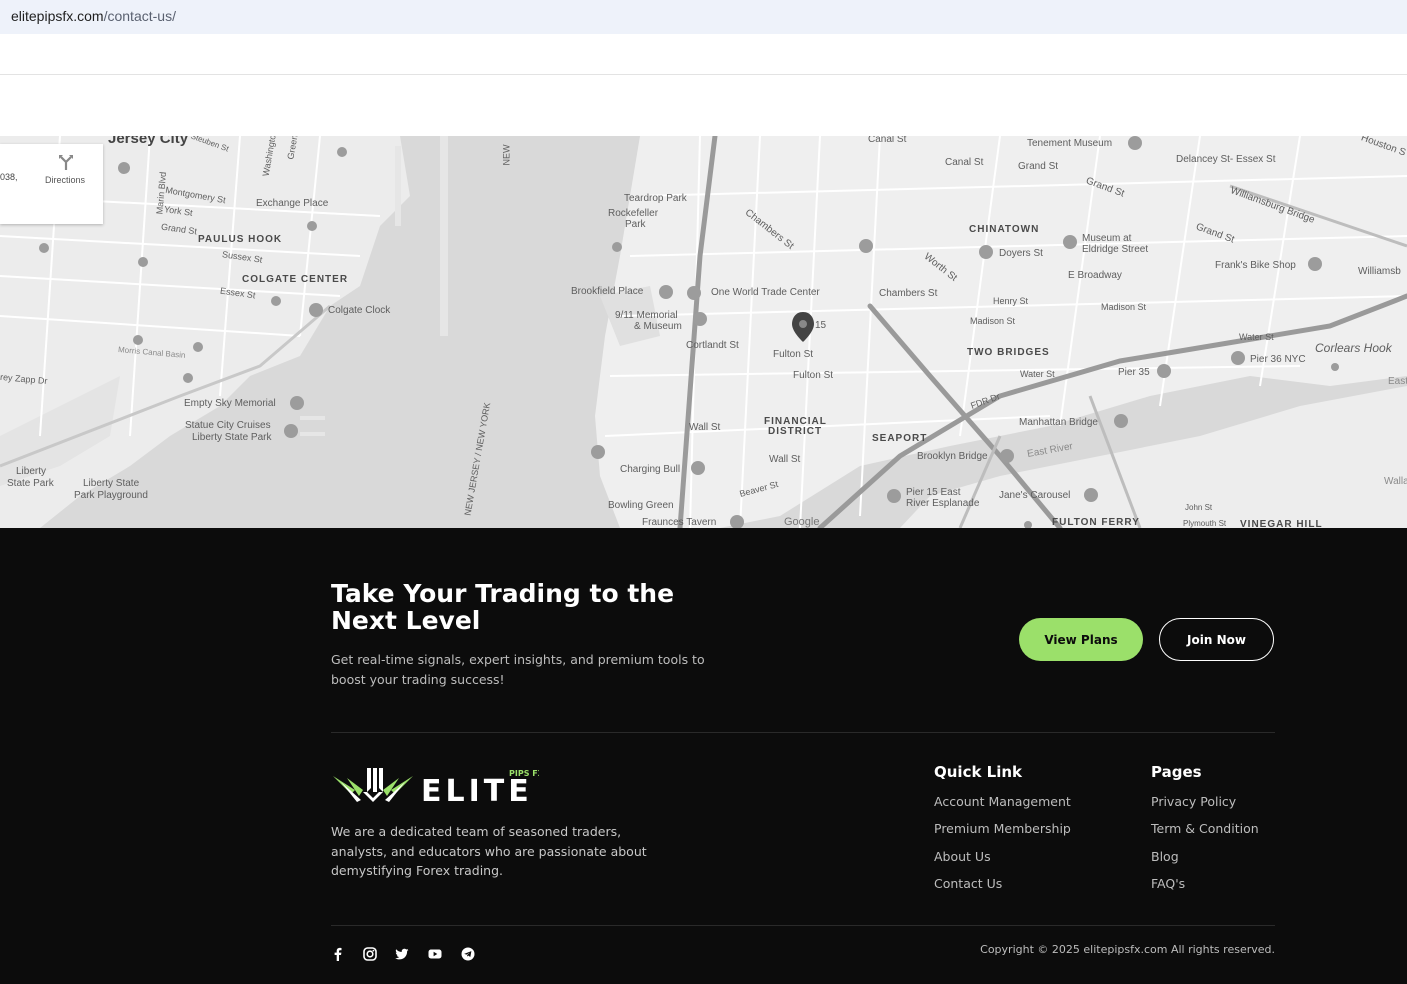  I want to click on map-label: Jane's Carousel, so click(1035, 495).